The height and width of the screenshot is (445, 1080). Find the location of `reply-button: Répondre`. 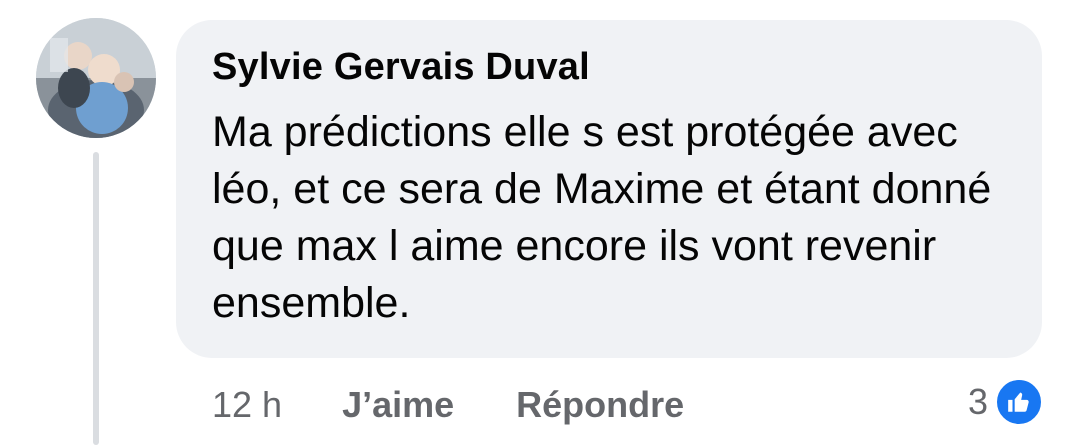

reply-button: Répondre is located at coordinates (600, 405).